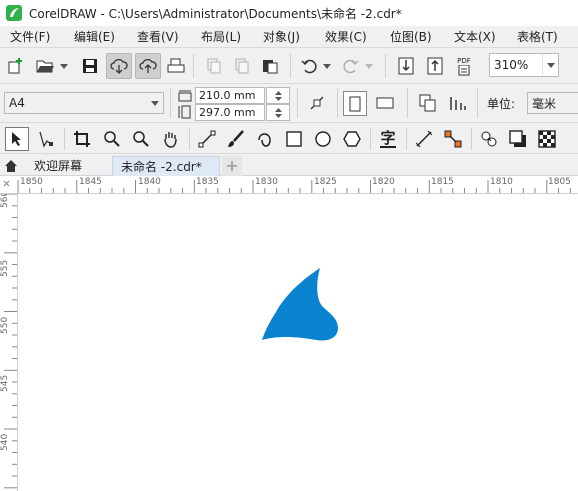  I want to click on copy-button, so click(242, 66).